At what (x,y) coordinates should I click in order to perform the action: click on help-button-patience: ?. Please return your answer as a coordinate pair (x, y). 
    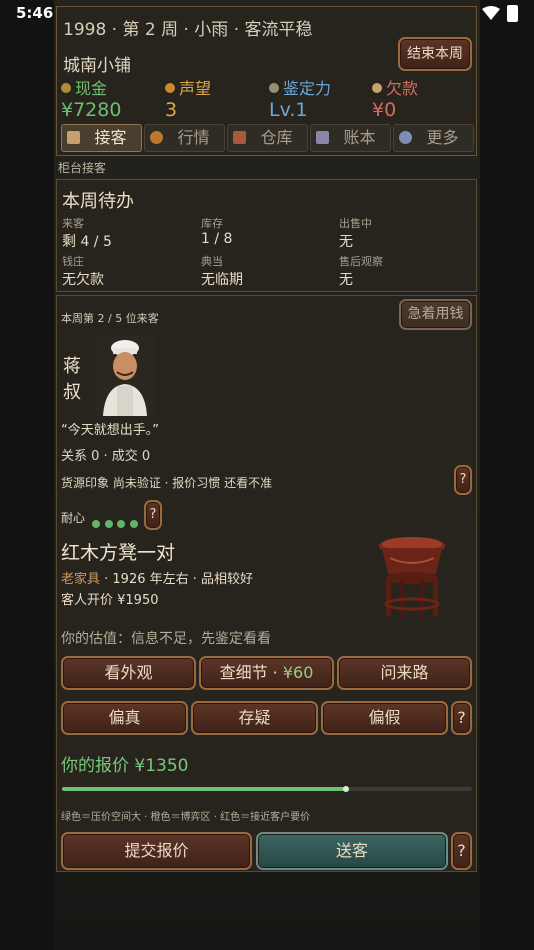
    Looking at the image, I should click on (153, 515).